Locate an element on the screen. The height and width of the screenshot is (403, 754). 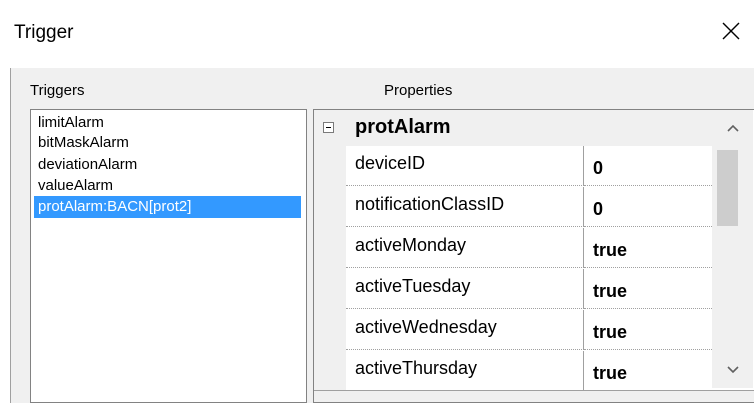
description-pane is located at coordinates (534, 396).